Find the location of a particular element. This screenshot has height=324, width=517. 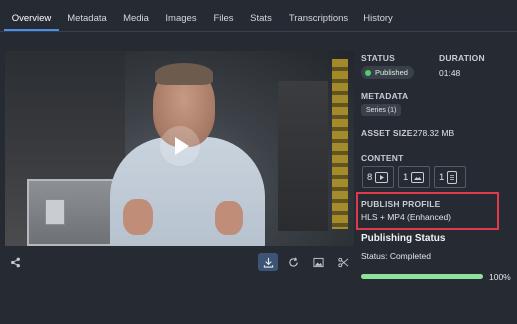

status-dot-icon is located at coordinates (368, 72).